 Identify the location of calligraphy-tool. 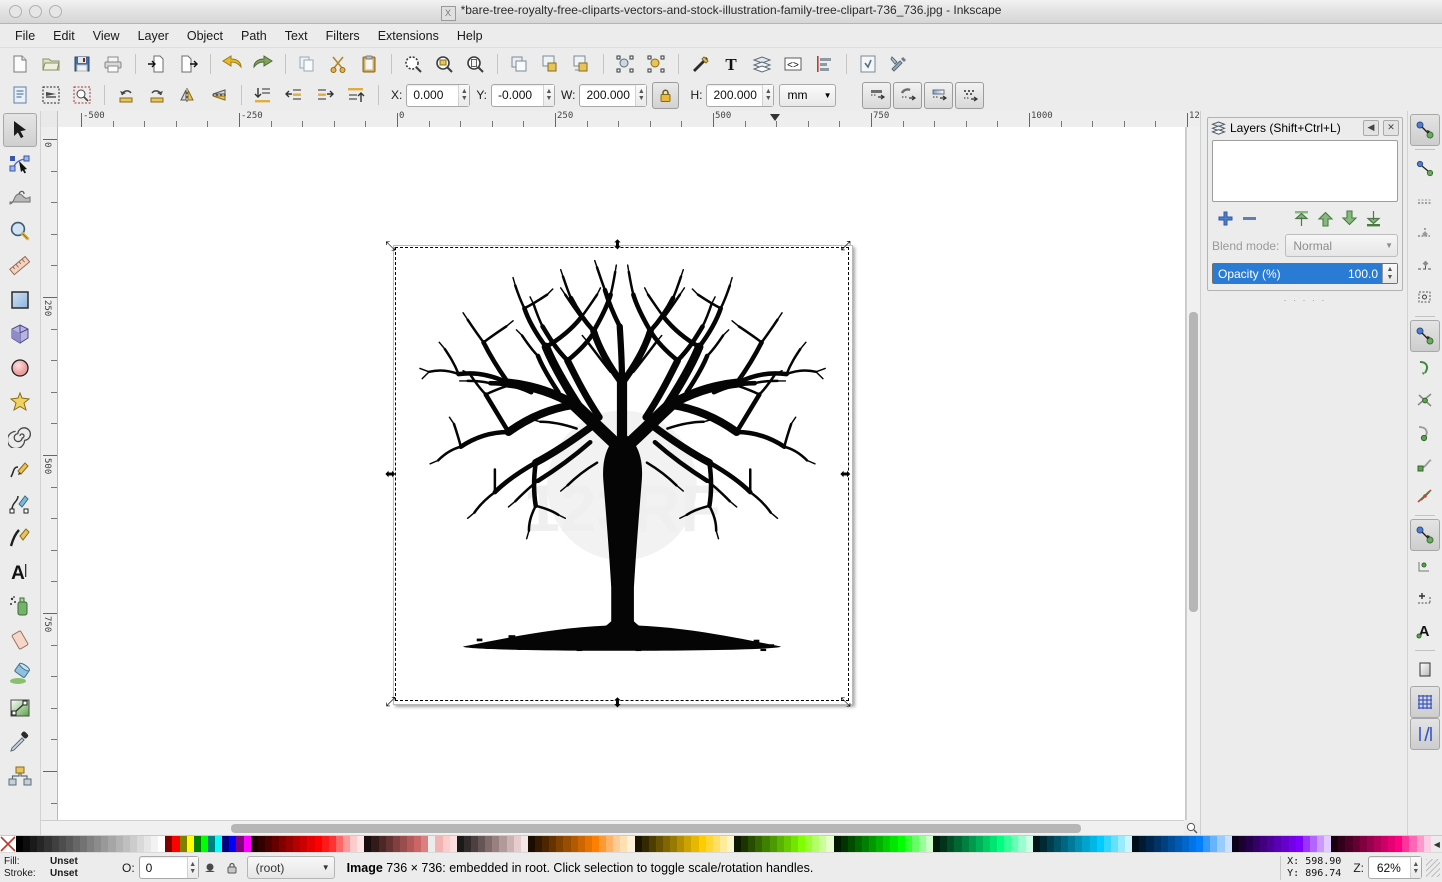
(20, 538).